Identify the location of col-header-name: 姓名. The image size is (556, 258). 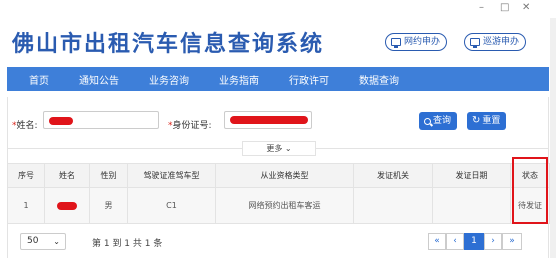
(67, 175).